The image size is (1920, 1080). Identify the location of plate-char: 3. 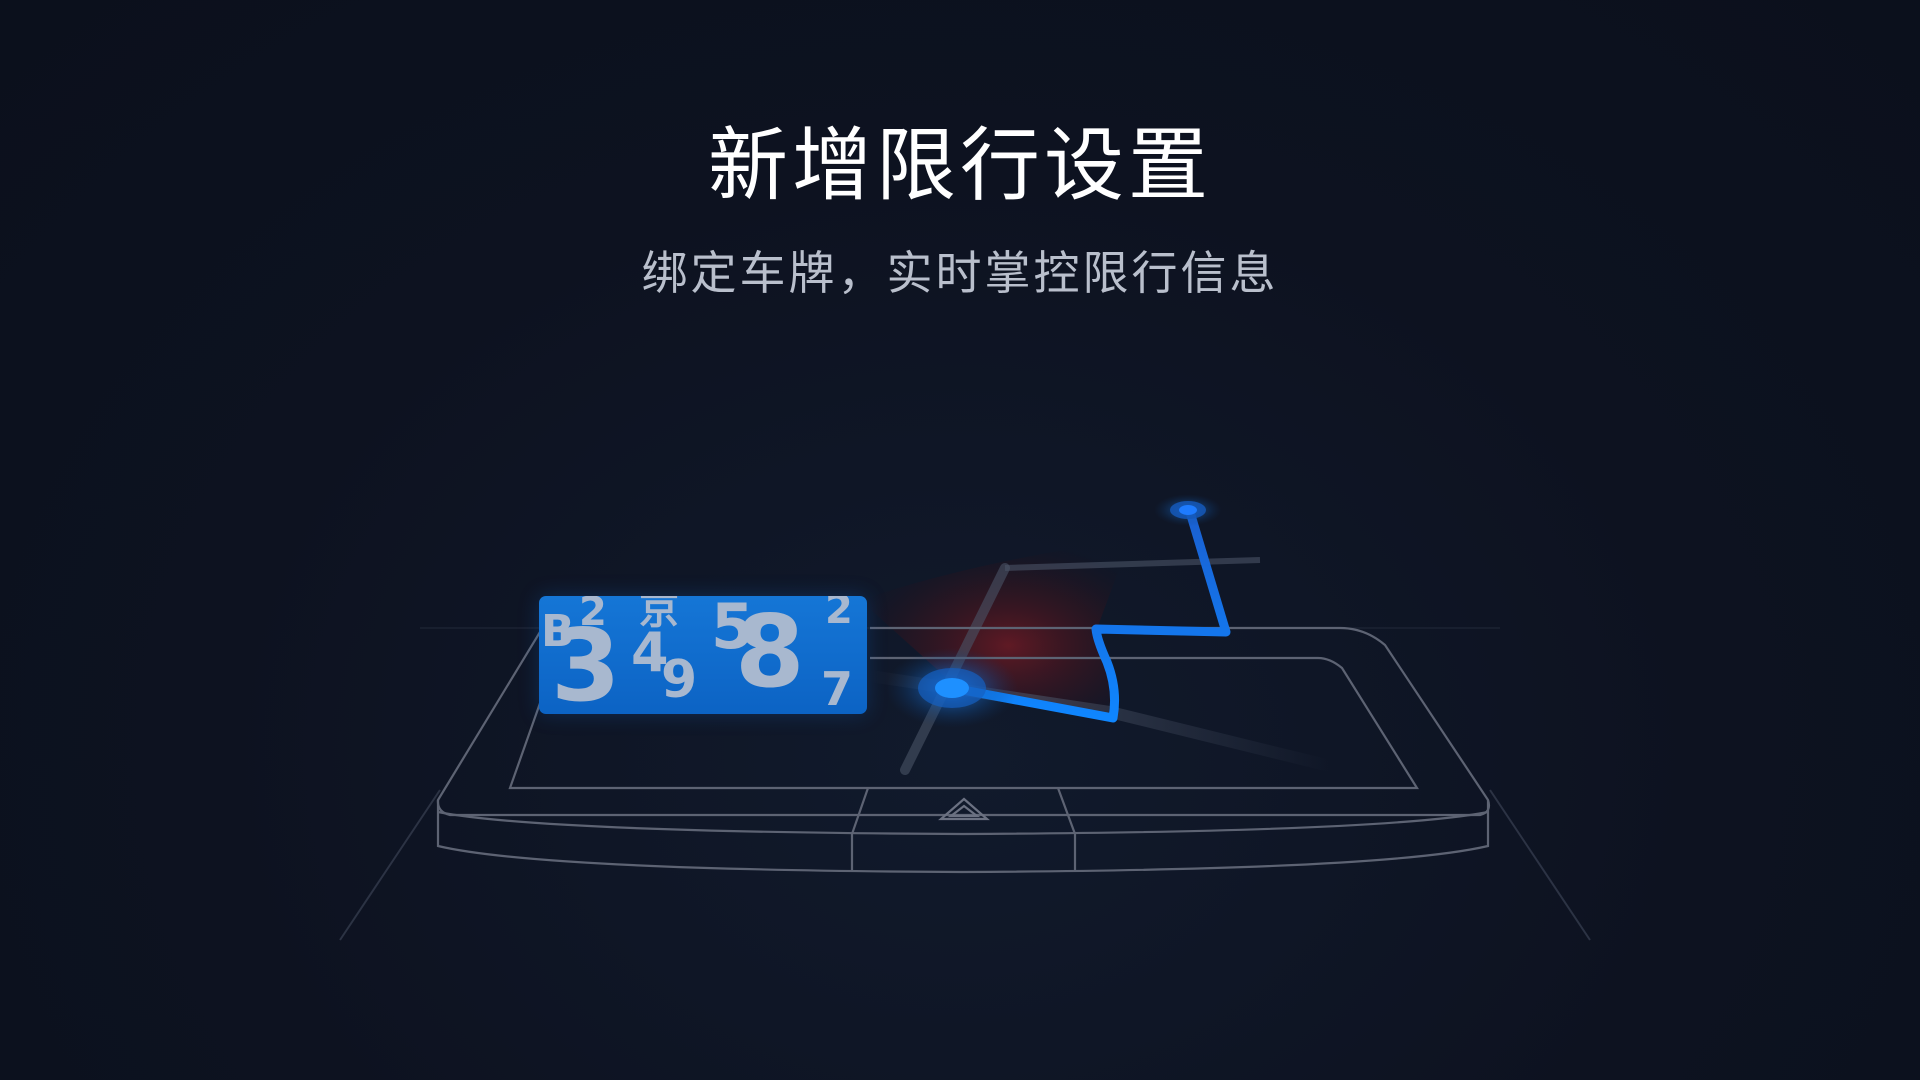
(586, 661).